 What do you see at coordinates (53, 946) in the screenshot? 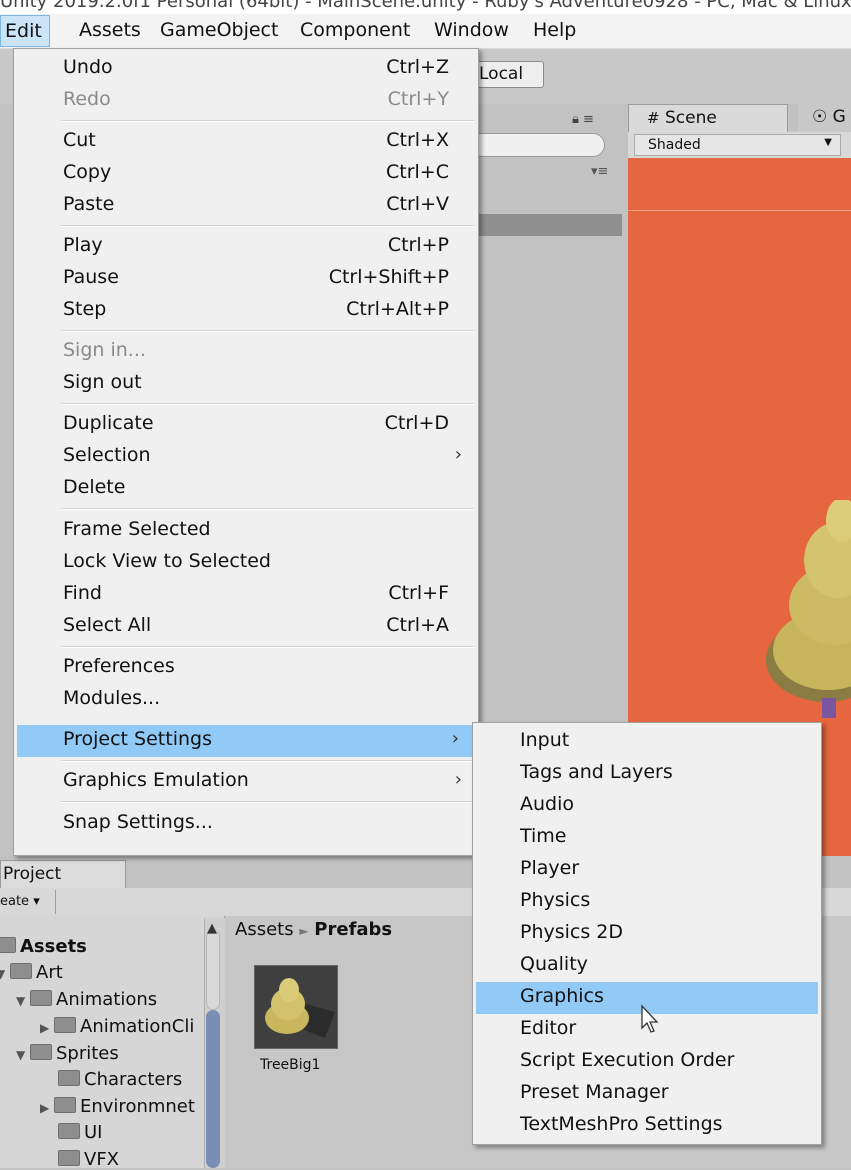
I see `tree-item-label: Assets` at bounding box center [53, 946].